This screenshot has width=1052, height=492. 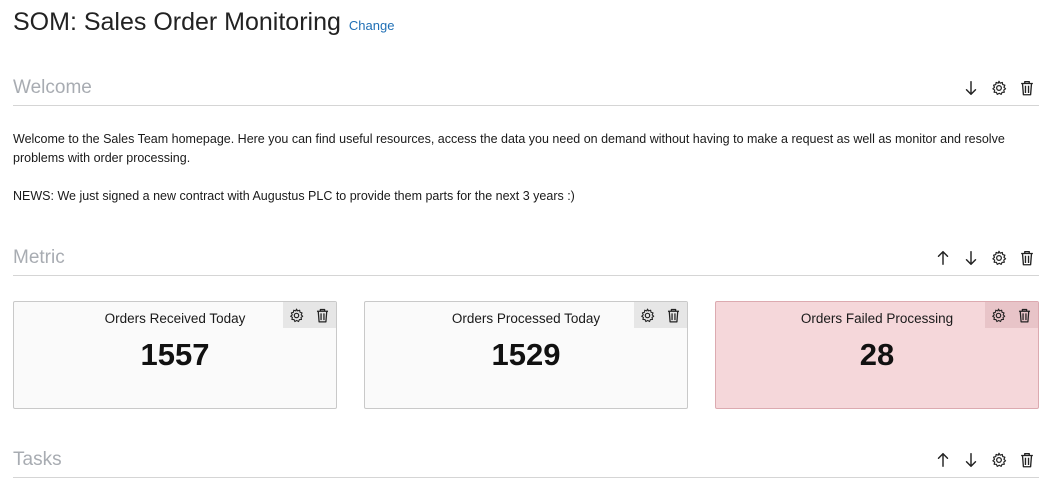 What do you see at coordinates (175, 318) in the screenshot?
I see `metric-label: Orders Received Today` at bounding box center [175, 318].